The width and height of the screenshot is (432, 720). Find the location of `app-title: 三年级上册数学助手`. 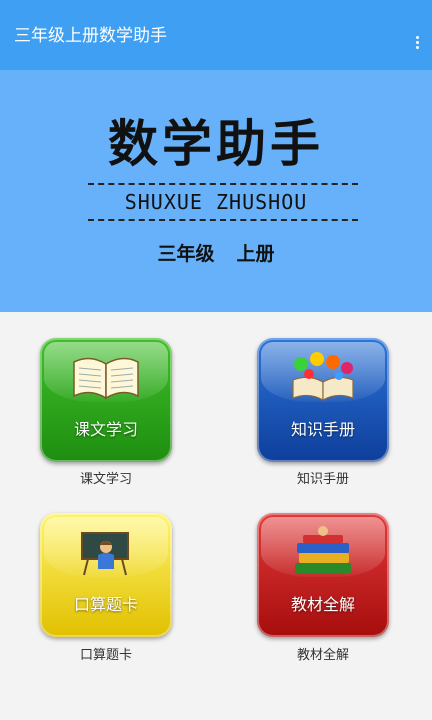

app-title: 三年级上册数学助手 is located at coordinates (90, 36).